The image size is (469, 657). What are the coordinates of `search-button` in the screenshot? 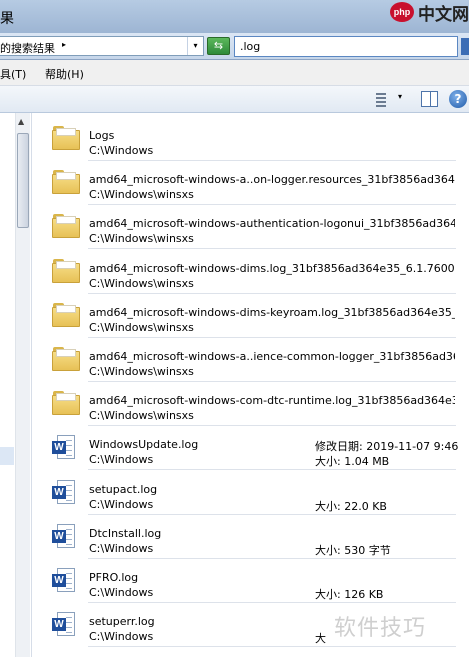 It's located at (465, 46).